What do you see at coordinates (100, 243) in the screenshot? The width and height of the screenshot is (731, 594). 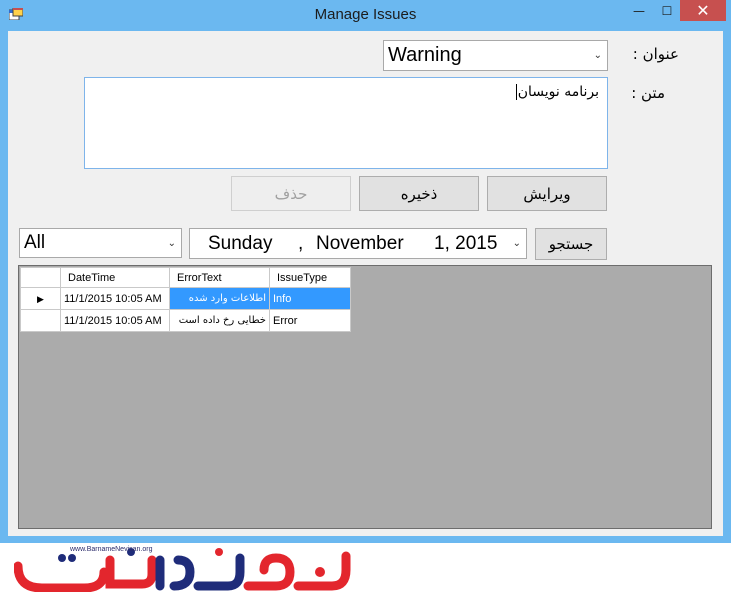 I see `issue-type-filter-combobox: All ⌄` at bounding box center [100, 243].